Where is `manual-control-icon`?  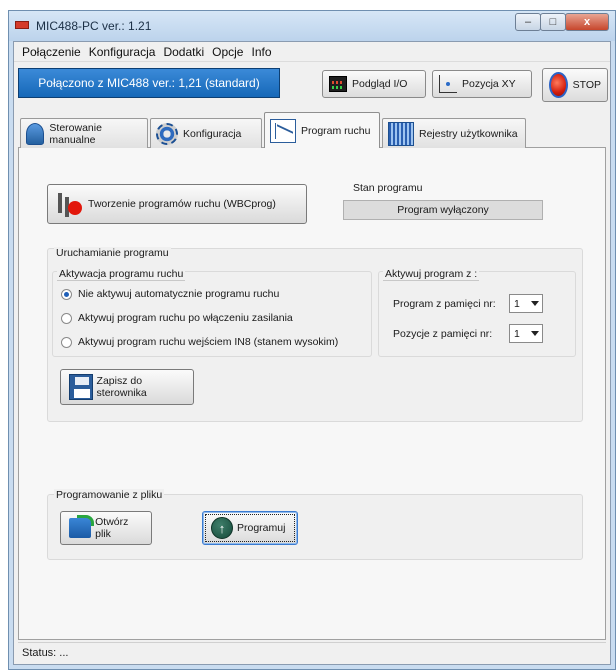 manual-control-icon is located at coordinates (35, 133).